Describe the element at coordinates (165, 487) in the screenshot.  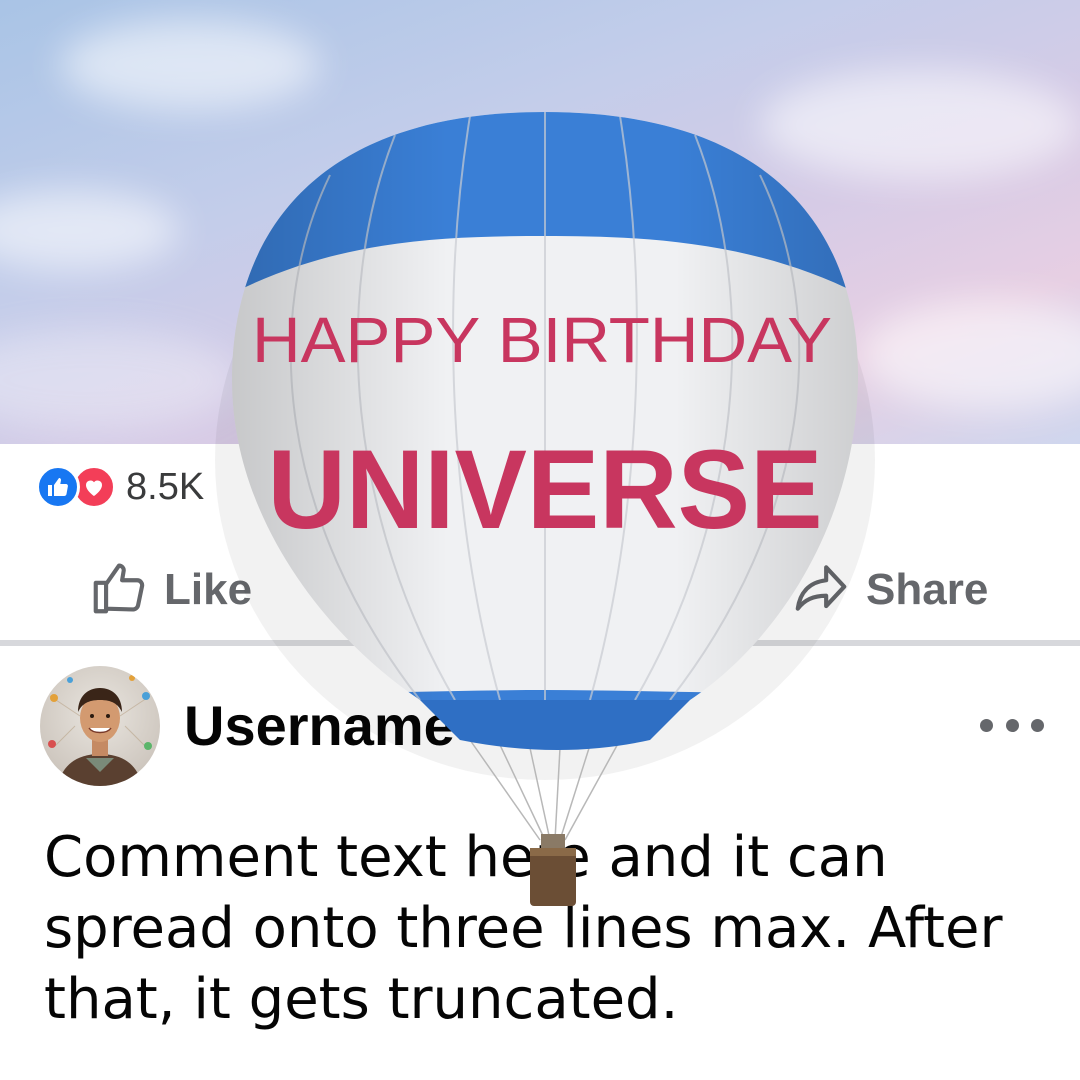
I see `reaction-count: 8.5K` at that location.